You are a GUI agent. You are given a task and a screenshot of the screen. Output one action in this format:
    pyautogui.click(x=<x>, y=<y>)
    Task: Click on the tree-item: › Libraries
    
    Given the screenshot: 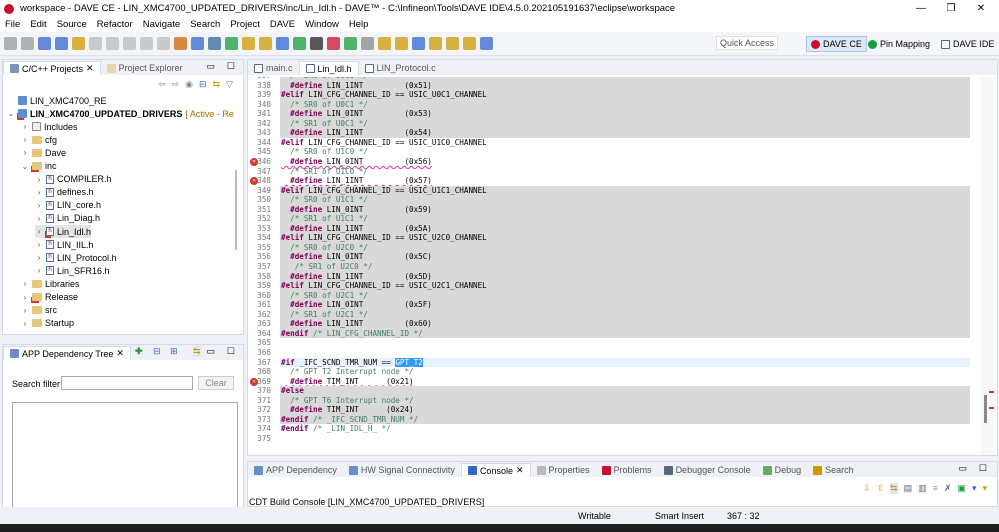 What is the action you would take?
    pyautogui.click(x=50, y=283)
    